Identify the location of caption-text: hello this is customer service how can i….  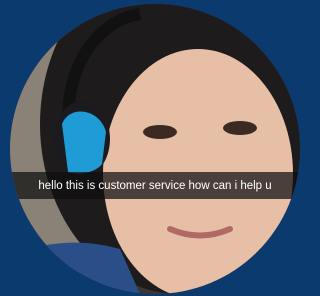
(155, 185).